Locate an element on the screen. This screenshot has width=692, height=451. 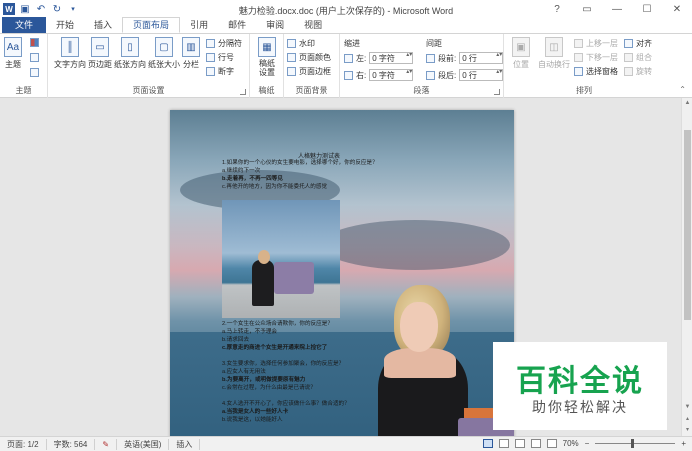
group-paragraph: 缩进 间距 左: 0 字符 右: 0 字符 段前: 0 行 段后: 0 行 is located at coordinates (422, 66).